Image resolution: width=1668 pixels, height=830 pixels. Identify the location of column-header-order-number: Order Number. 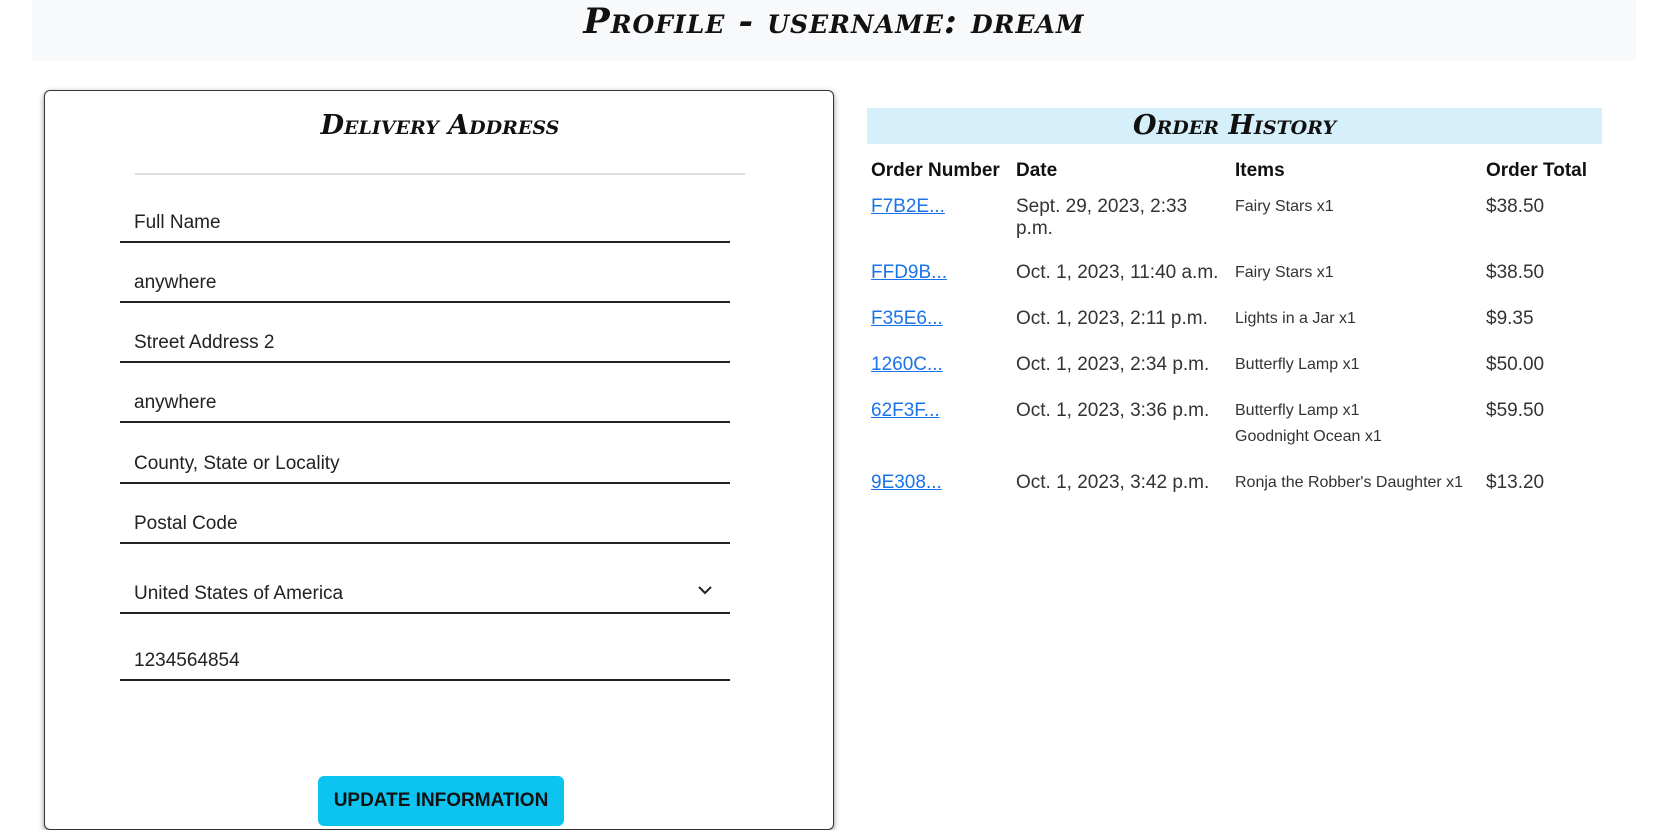
(935, 170).